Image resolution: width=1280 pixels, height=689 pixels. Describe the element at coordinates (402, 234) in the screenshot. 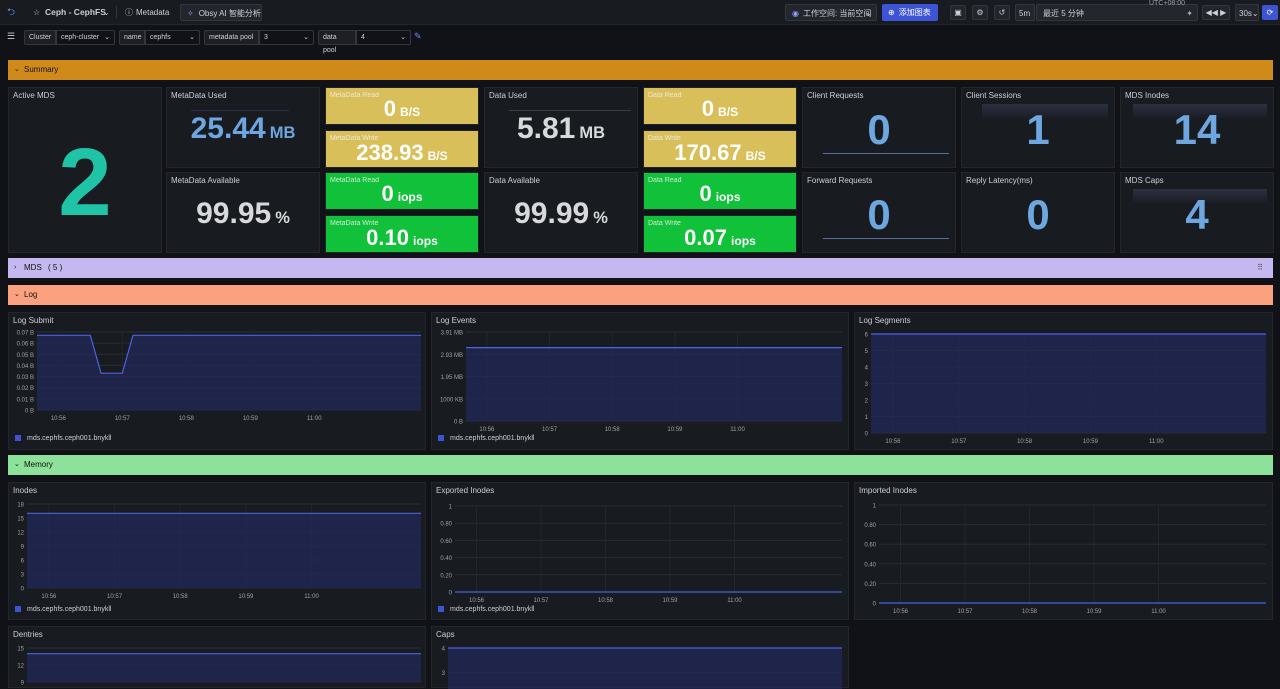

I see `tile-metadata-write-iops: MetaData Write 0.10 iops` at that location.